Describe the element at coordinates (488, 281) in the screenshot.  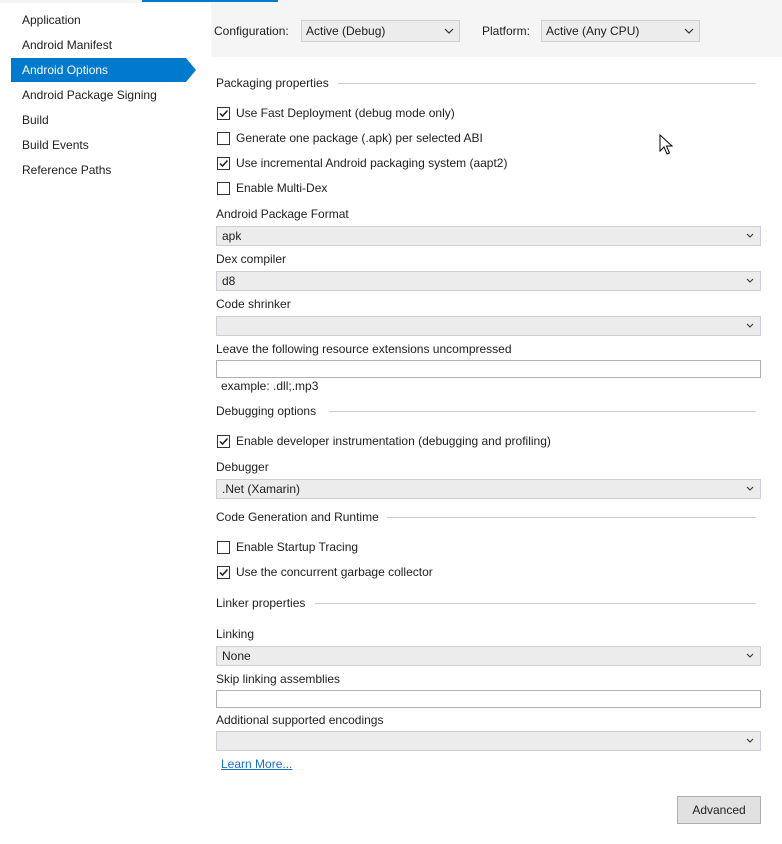
I see `dex-compiler-select: d8` at that location.